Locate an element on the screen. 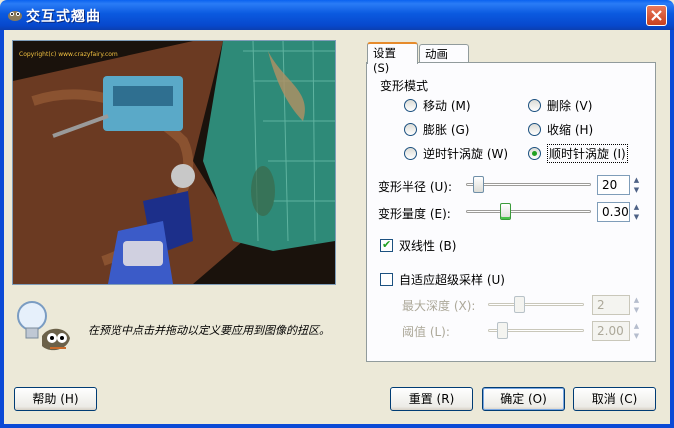 The width and height of the screenshot is (674, 428). help-button-label: 帮助 (H) is located at coordinates (55, 399).